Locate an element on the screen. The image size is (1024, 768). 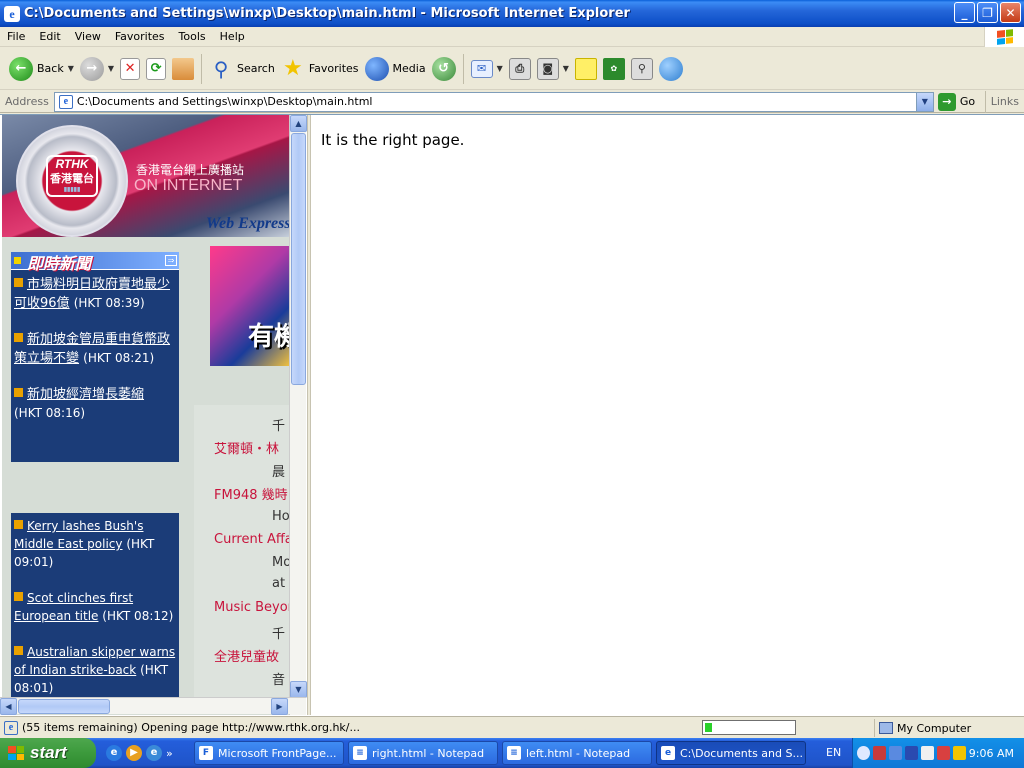
back-button: ← Back ▼ is located at coordinates (41, 69).